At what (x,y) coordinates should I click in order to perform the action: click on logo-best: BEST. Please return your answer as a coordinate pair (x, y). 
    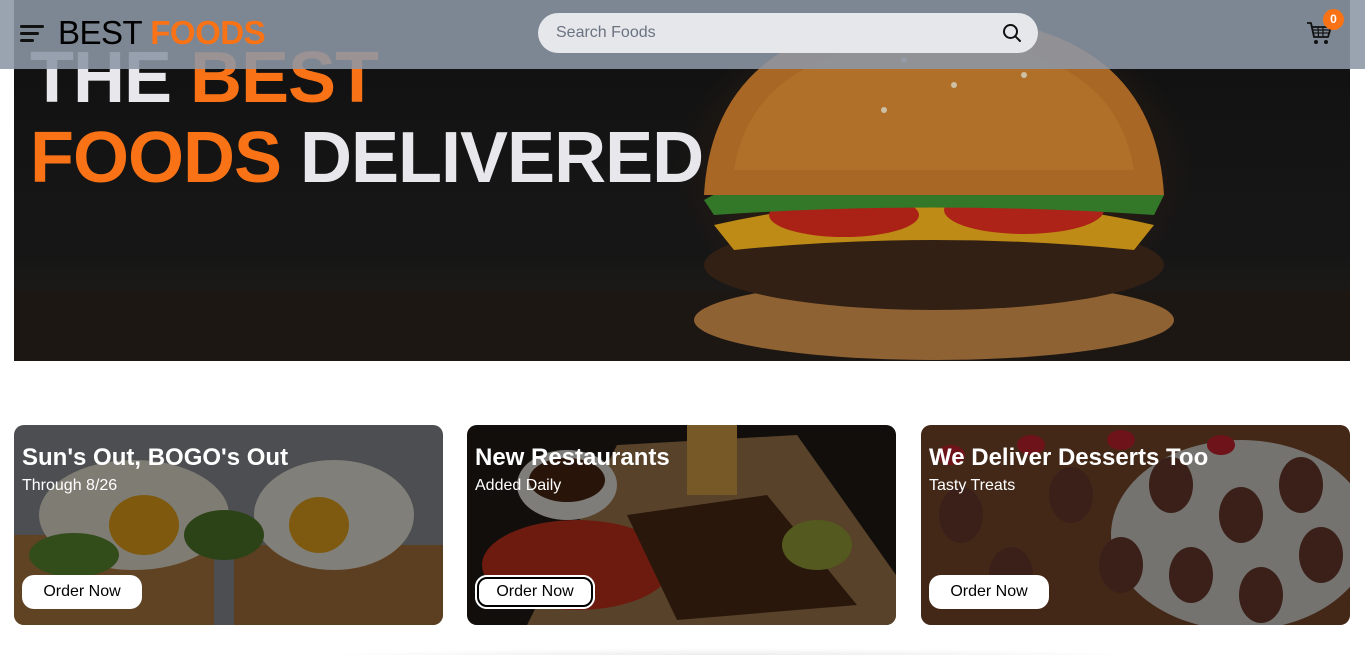
    Looking at the image, I should click on (100, 32).